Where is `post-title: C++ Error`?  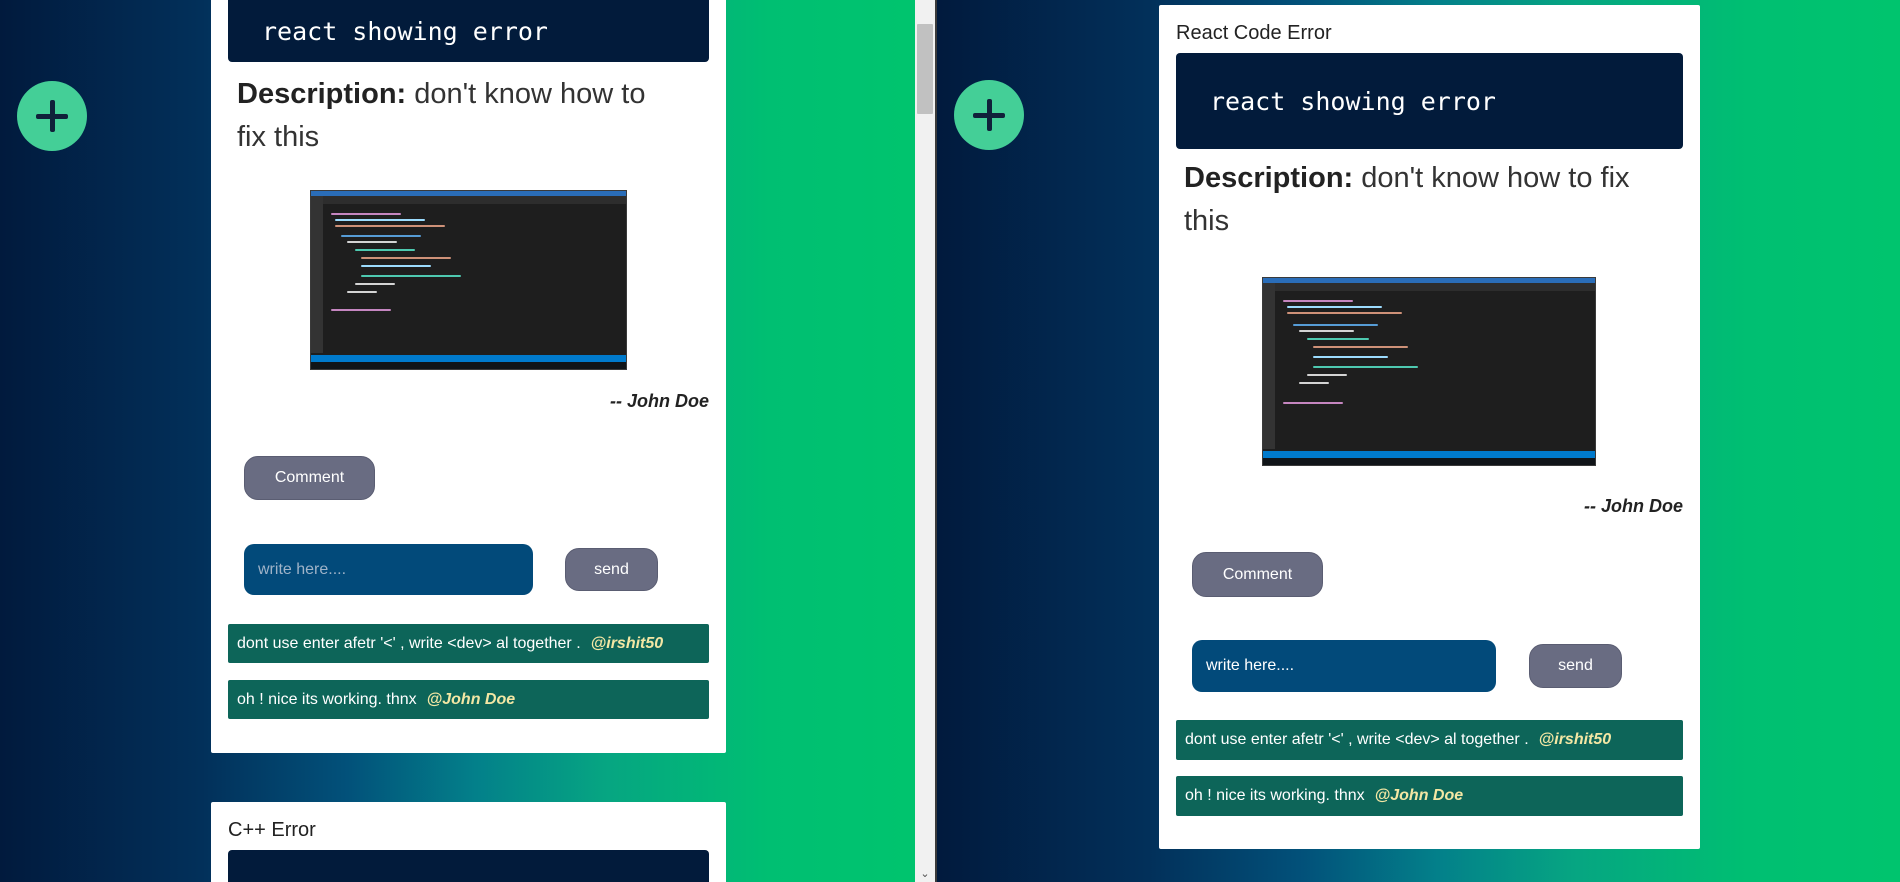 post-title: C++ Error is located at coordinates (272, 830).